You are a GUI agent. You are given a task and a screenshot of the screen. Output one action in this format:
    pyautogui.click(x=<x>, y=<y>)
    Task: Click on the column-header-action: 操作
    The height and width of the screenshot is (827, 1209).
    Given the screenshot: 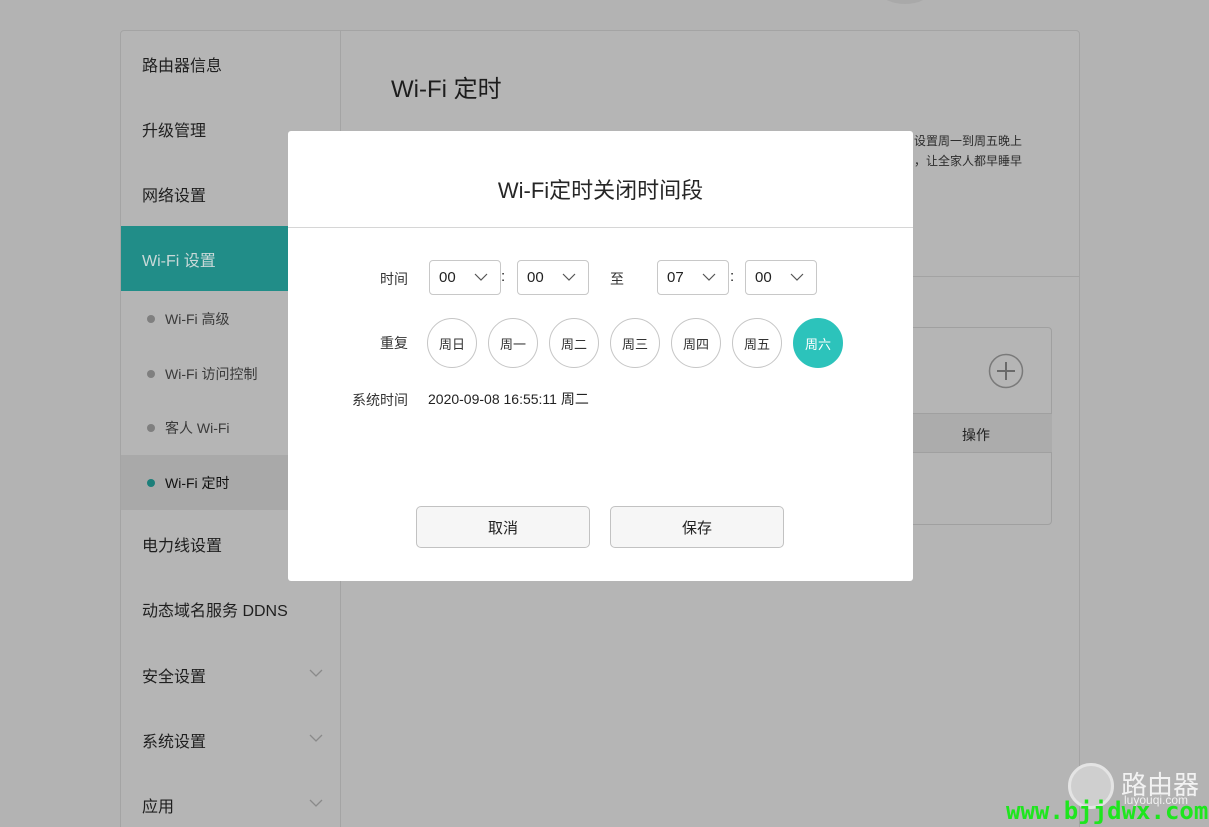 What is the action you would take?
    pyautogui.click(x=976, y=435)
    